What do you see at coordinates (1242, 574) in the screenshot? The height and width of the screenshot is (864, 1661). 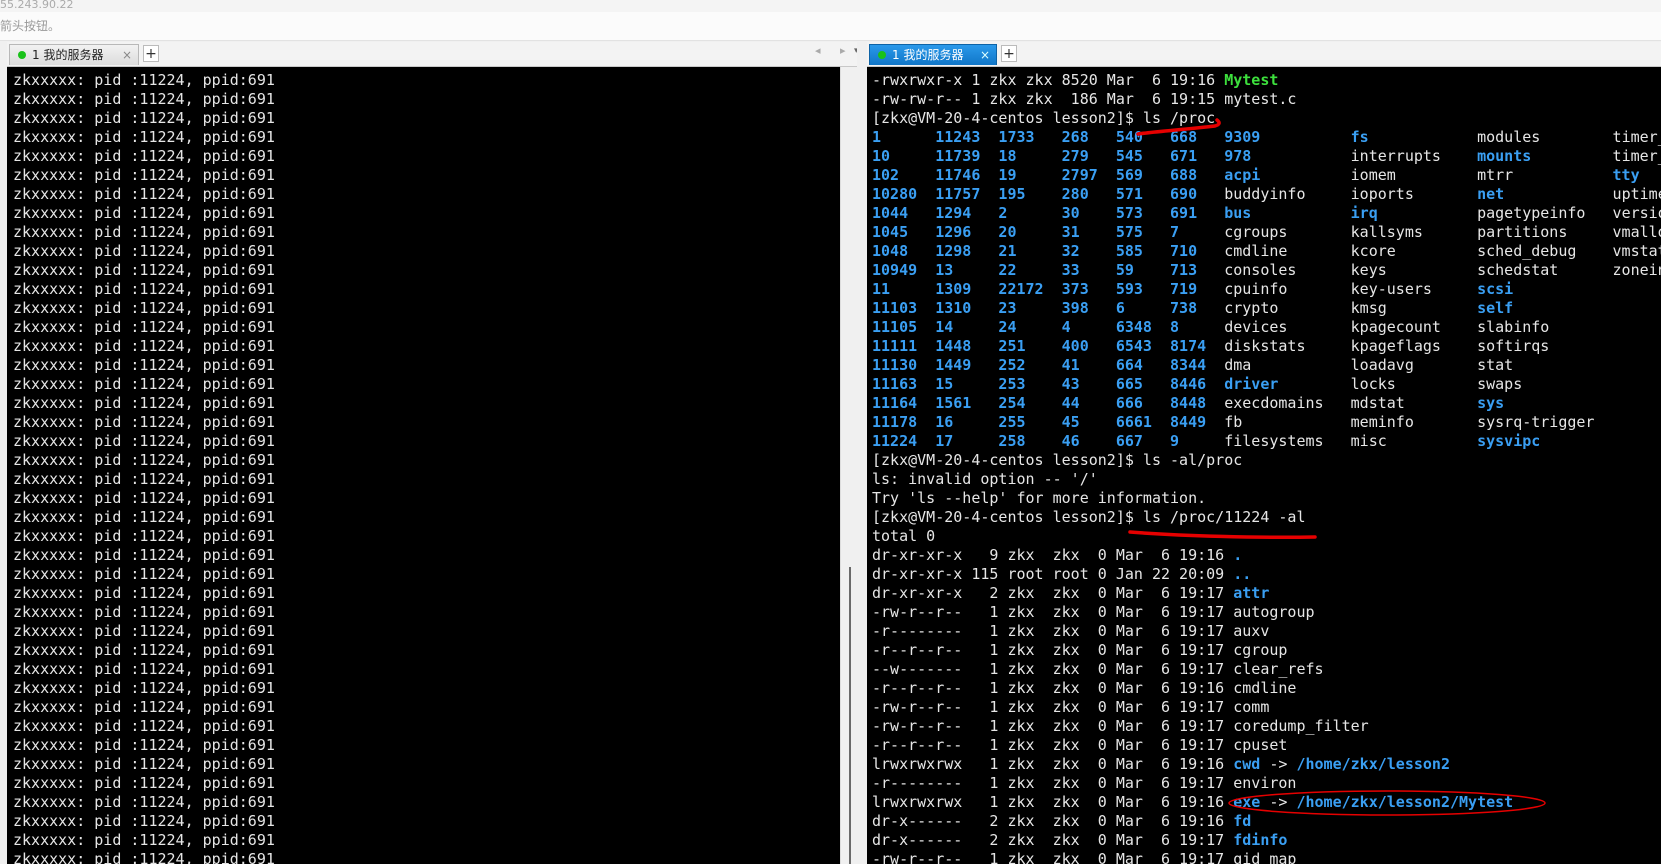 I see `directory-name: ..` at bounding box center [1242, 574].